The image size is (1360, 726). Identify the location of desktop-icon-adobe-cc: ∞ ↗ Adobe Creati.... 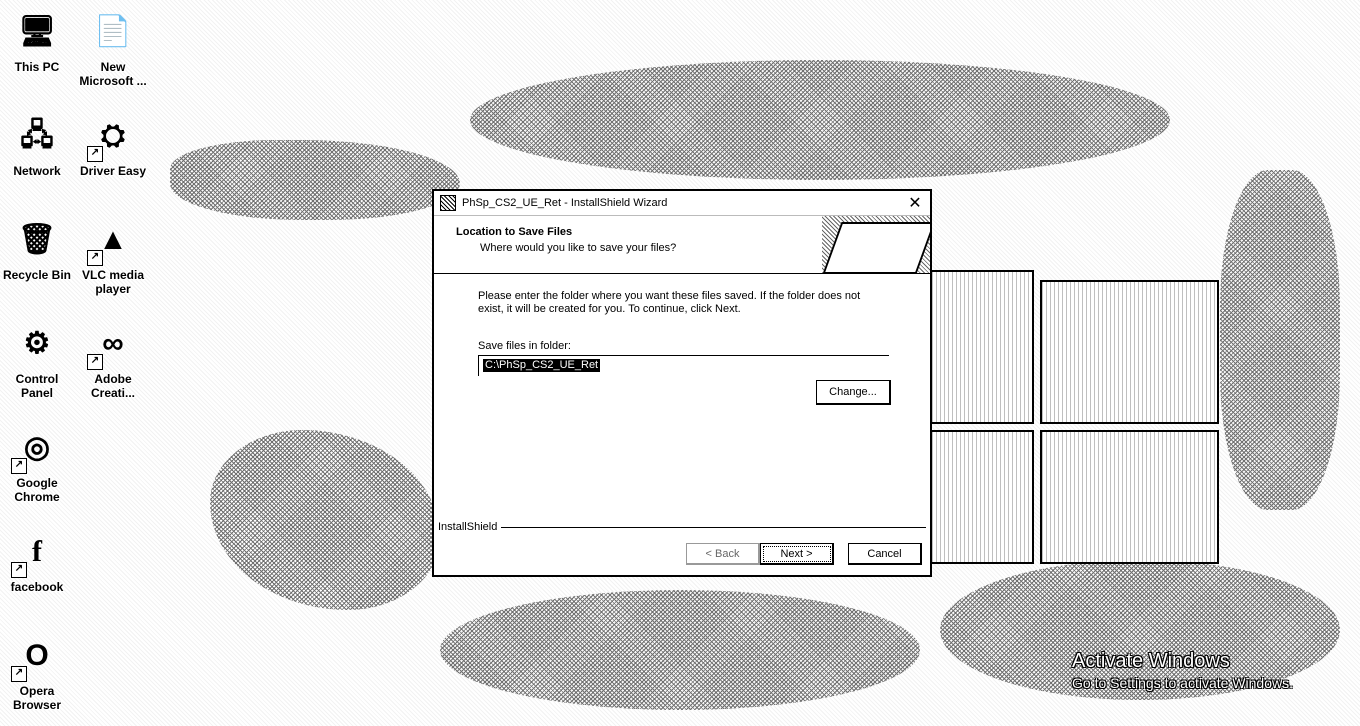
(113, 360).